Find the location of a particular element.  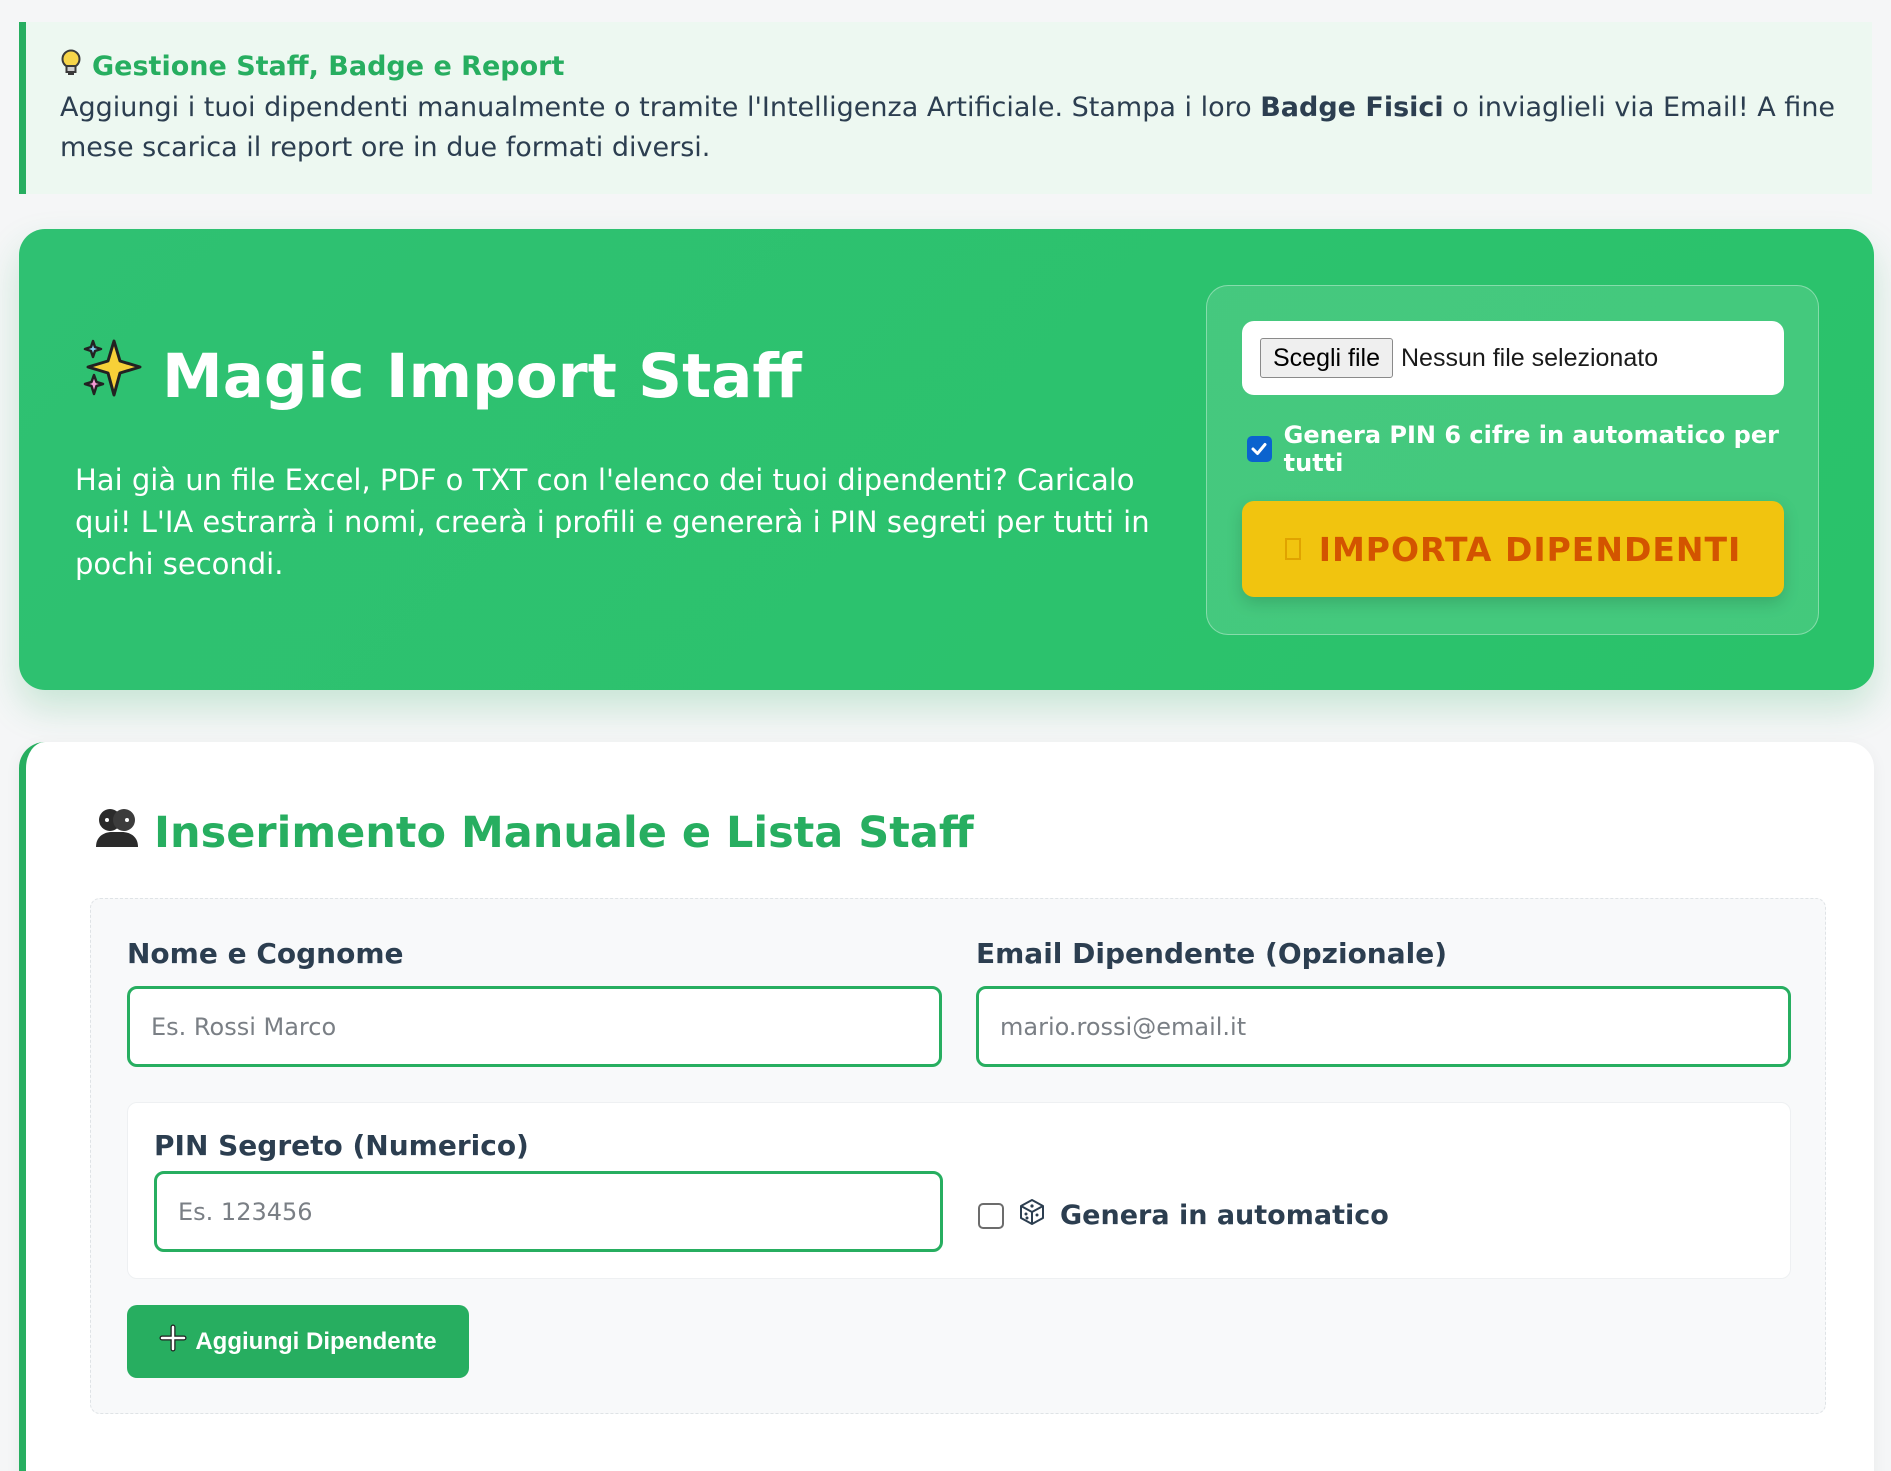

email-input is located at coordinates (1383, 1026).